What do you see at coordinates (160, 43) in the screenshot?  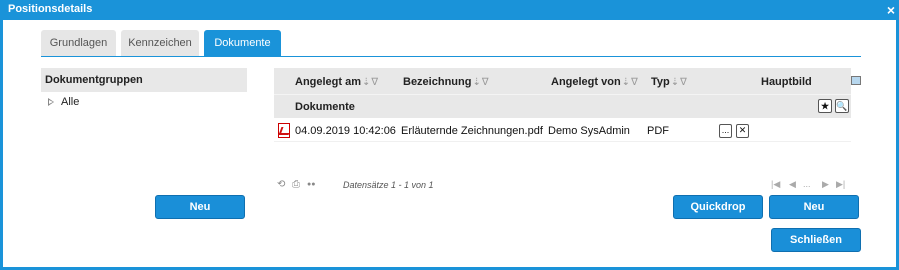 I see `tab-kennzeichen: Kennzeichen` at bounding box center [160, 43].